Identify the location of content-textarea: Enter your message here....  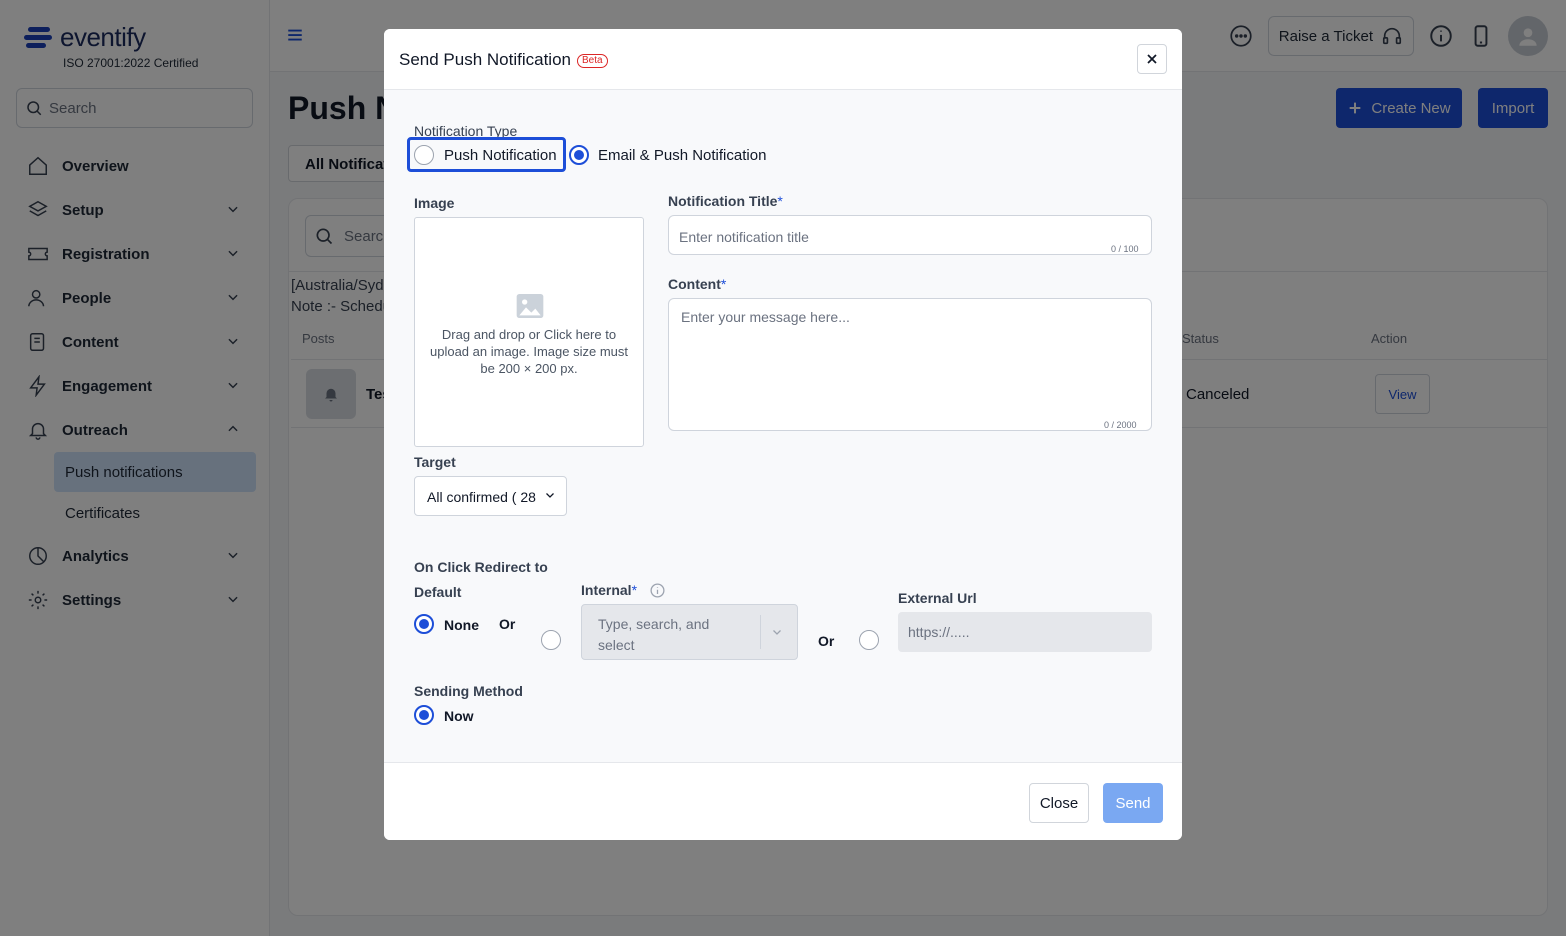
(910, 364).